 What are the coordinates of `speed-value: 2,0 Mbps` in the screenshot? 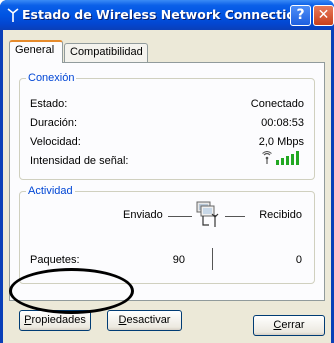 It's located at (281, 142).